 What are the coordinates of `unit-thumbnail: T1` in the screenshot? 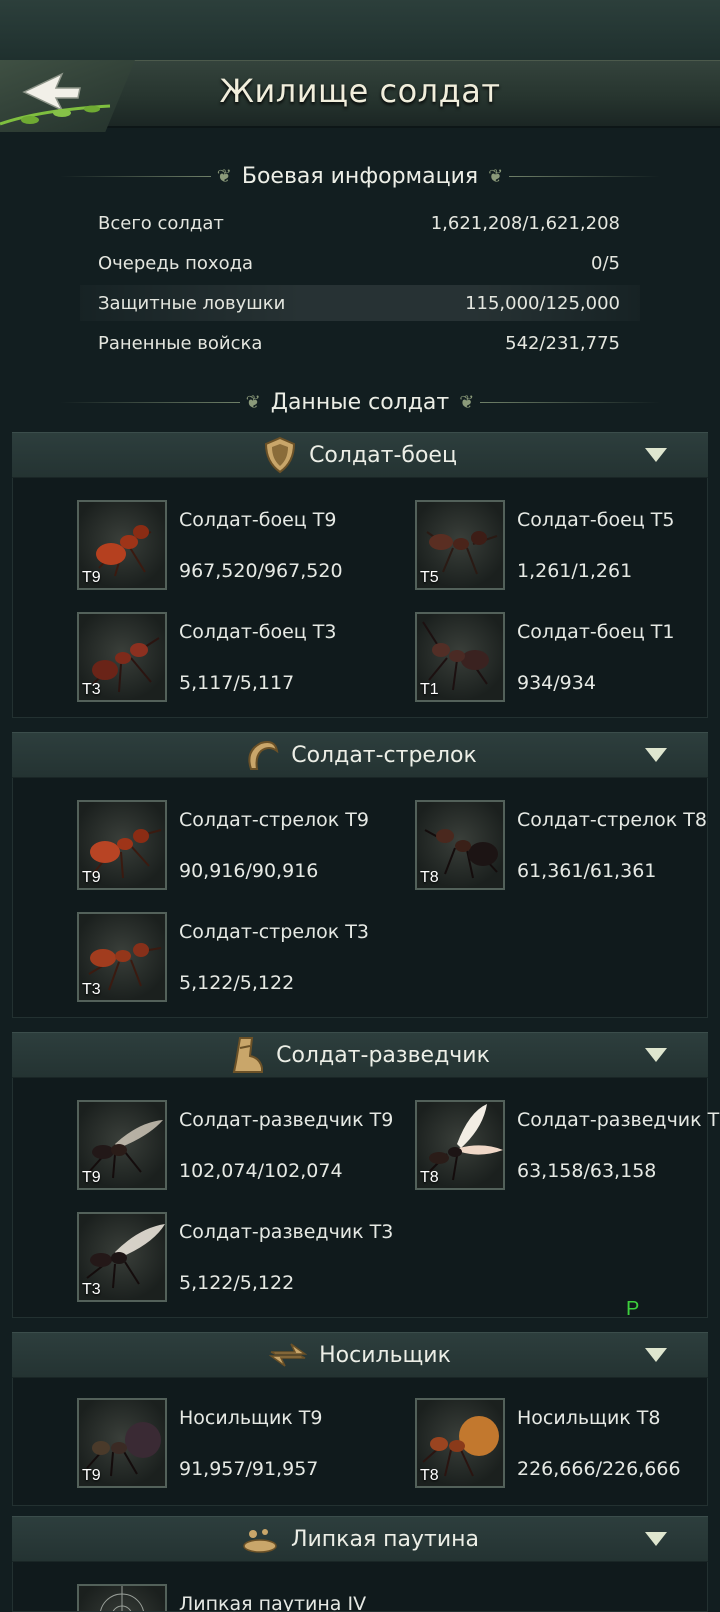 It's located at (460, 657).